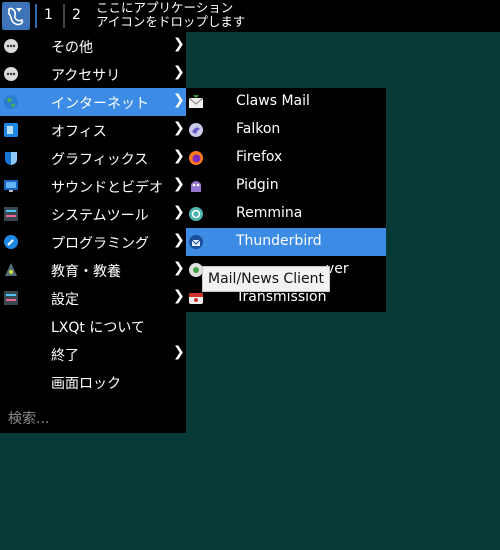 The width and height of the screenshot is (500, 550). Describe the element at coordinates (72, 48) in the screenshot. I see `menu-item-label: その他` at that location.